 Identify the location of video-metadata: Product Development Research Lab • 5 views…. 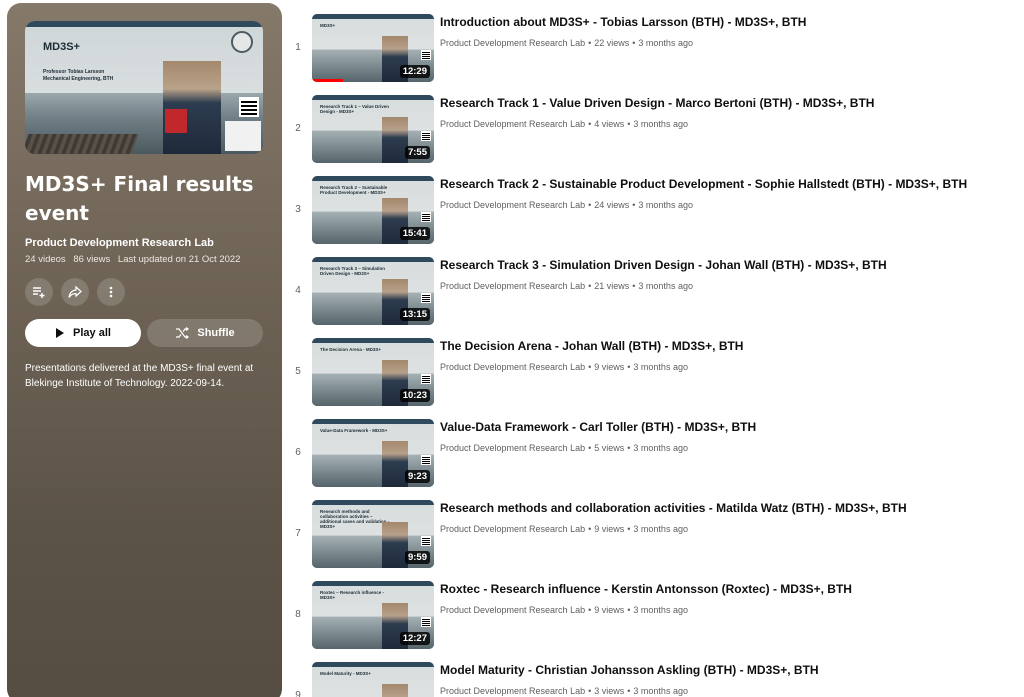
(564, 448).